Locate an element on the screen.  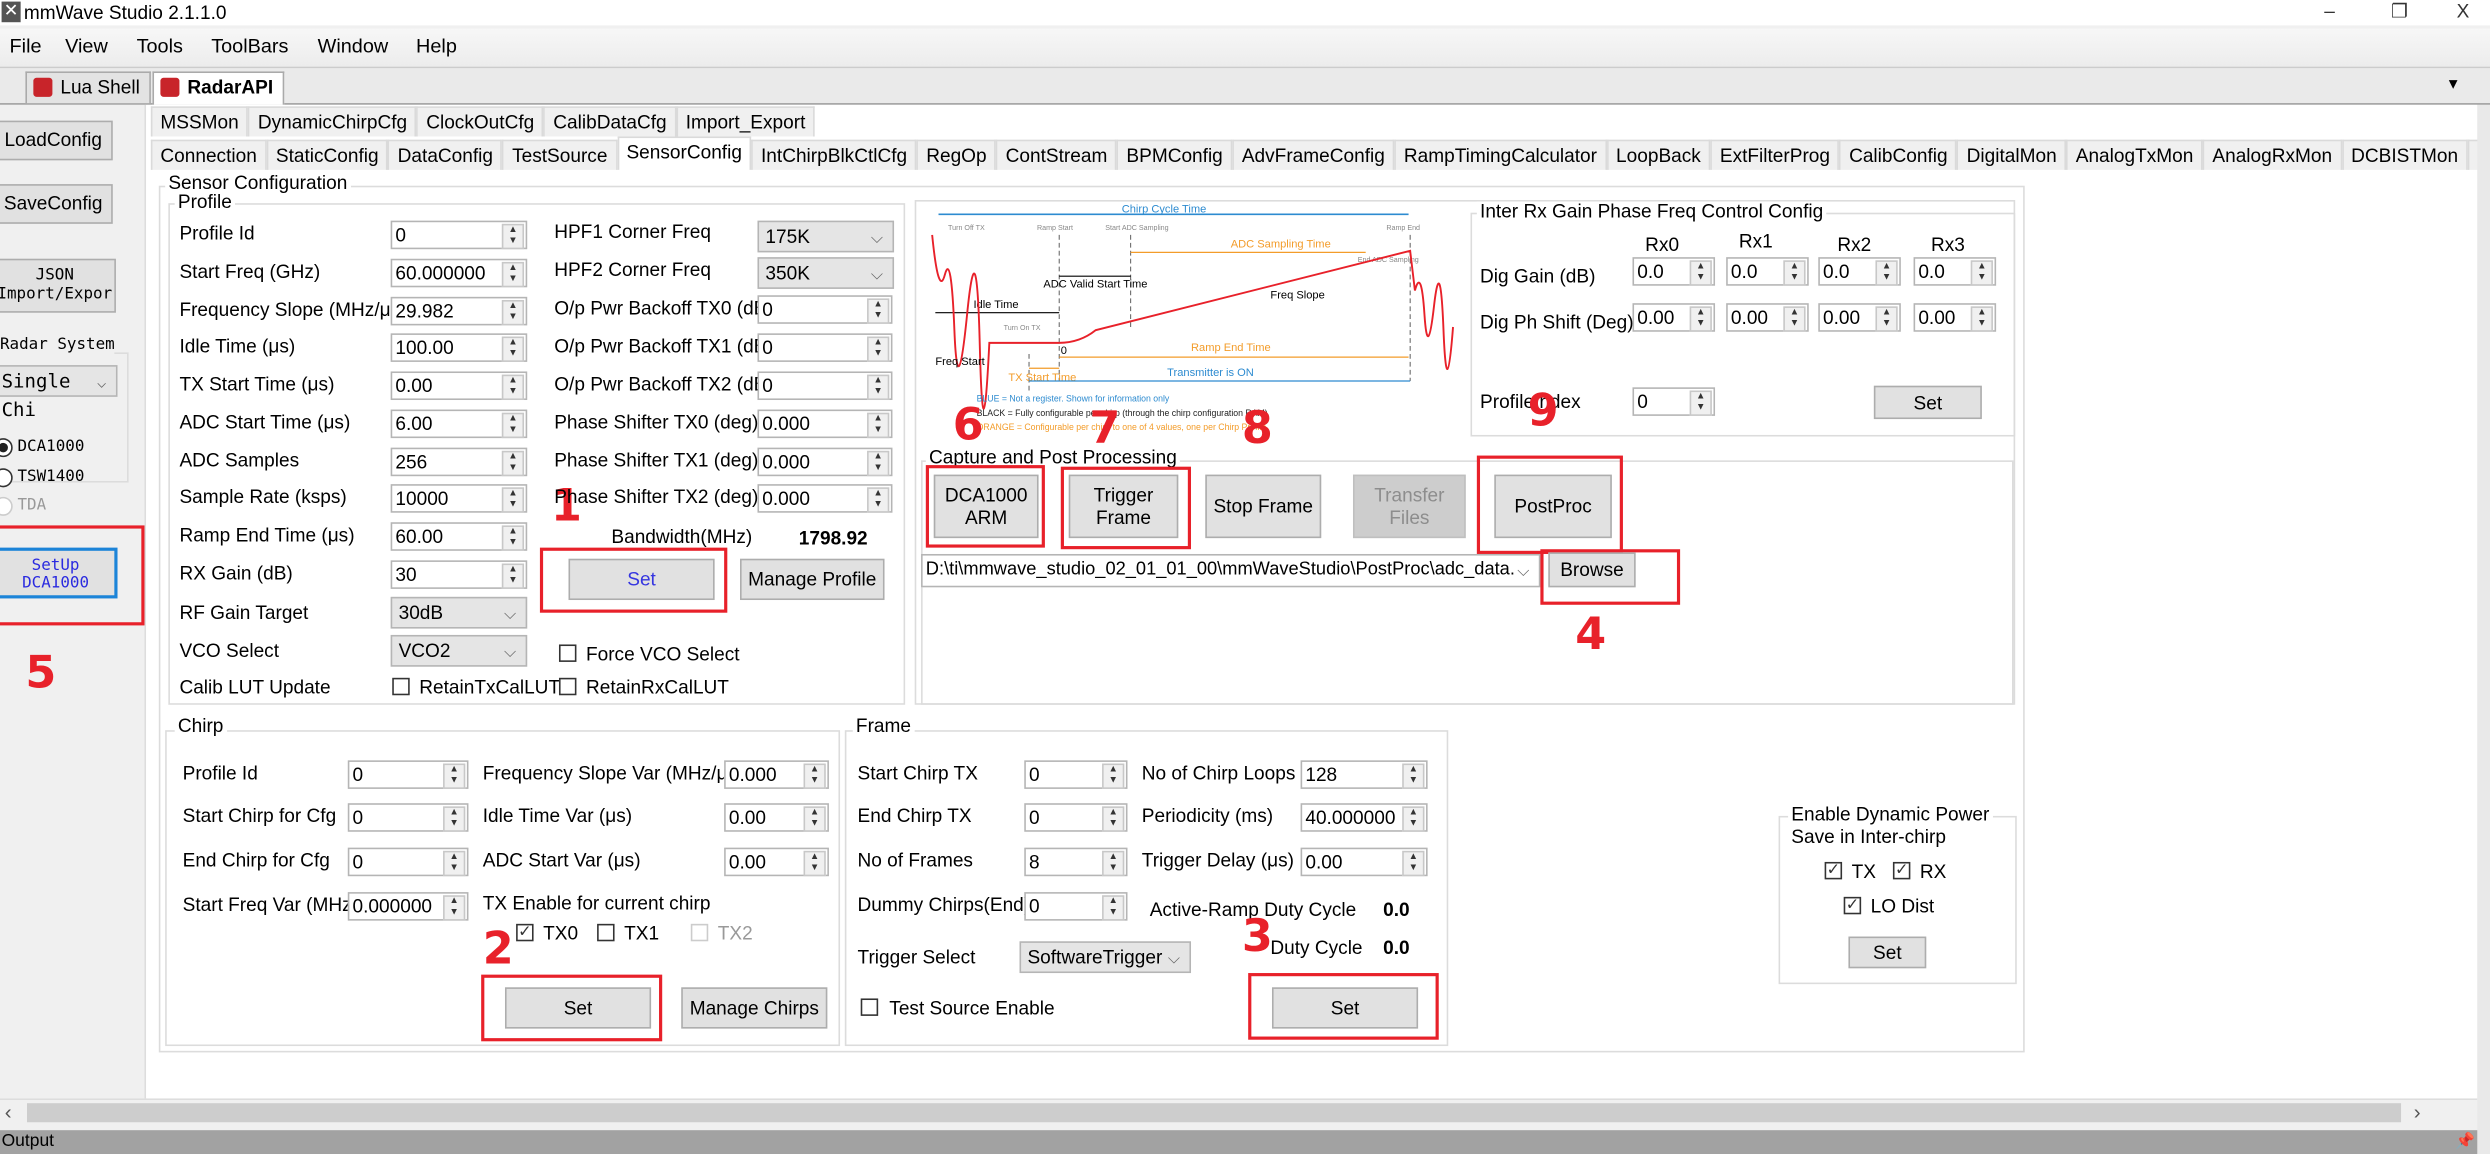
chirp-set-button: Set is located at coordinates (578, 1008).